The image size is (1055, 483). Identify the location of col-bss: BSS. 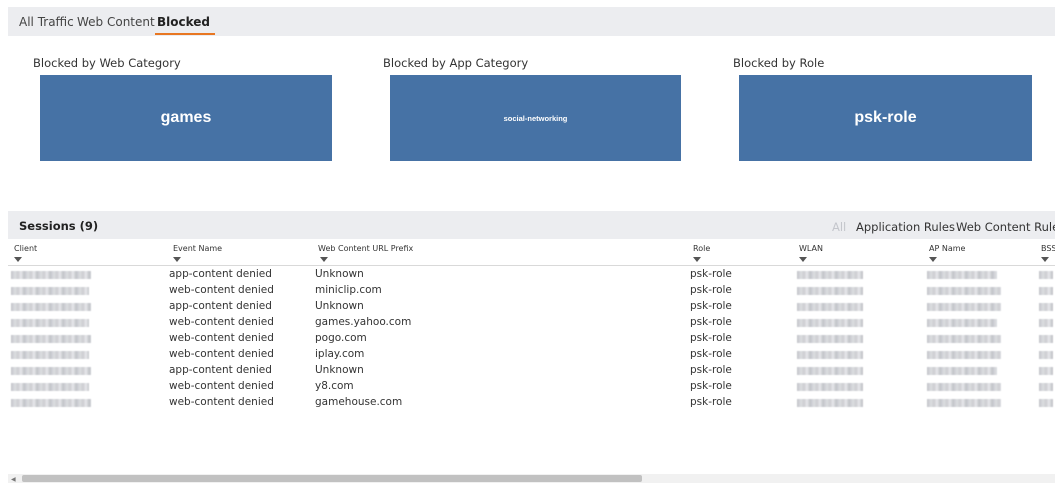
(1048, 248).